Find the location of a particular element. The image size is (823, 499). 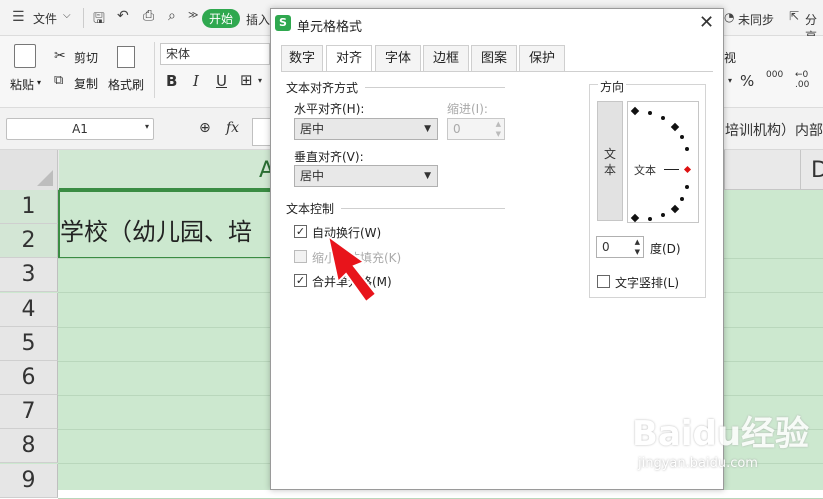

increase-decimal-button: ←0 .00 is located at coordinates (808, 80).